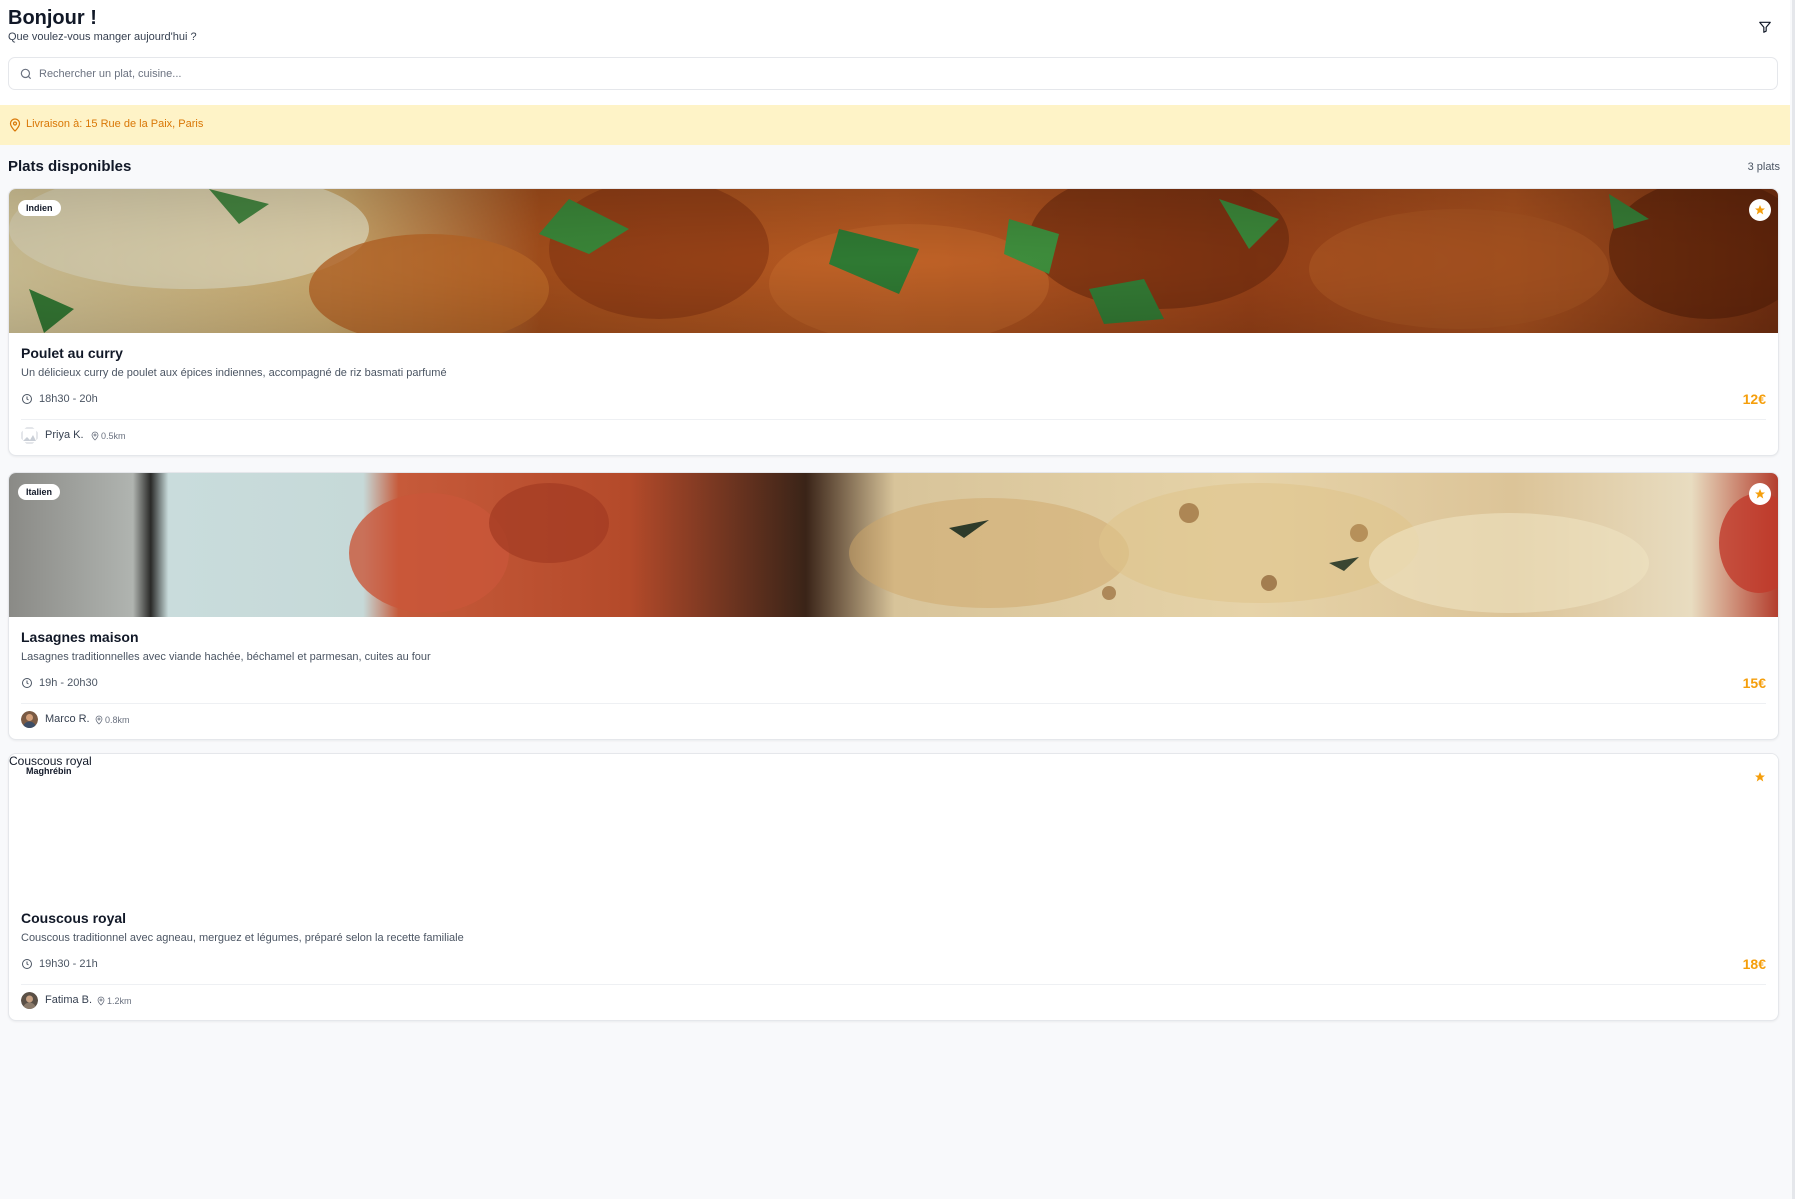  I want to click on delivery-address: Livraison à: 15 Rue de la Paix, Paris, so click(115, 124).